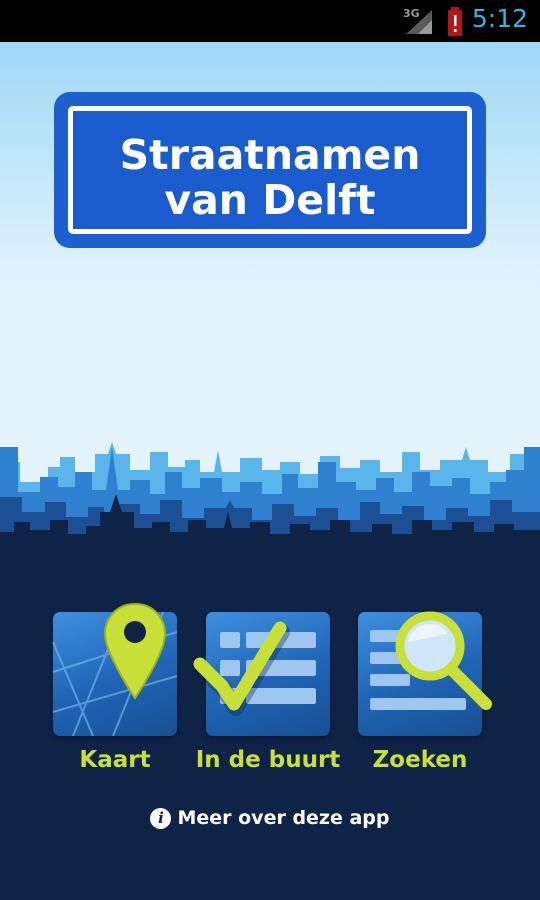  What do you see at coordinates (270, 200) in the screenshot?
I see `app-title-line-2: van Delft` at bounding box center [270, 200].